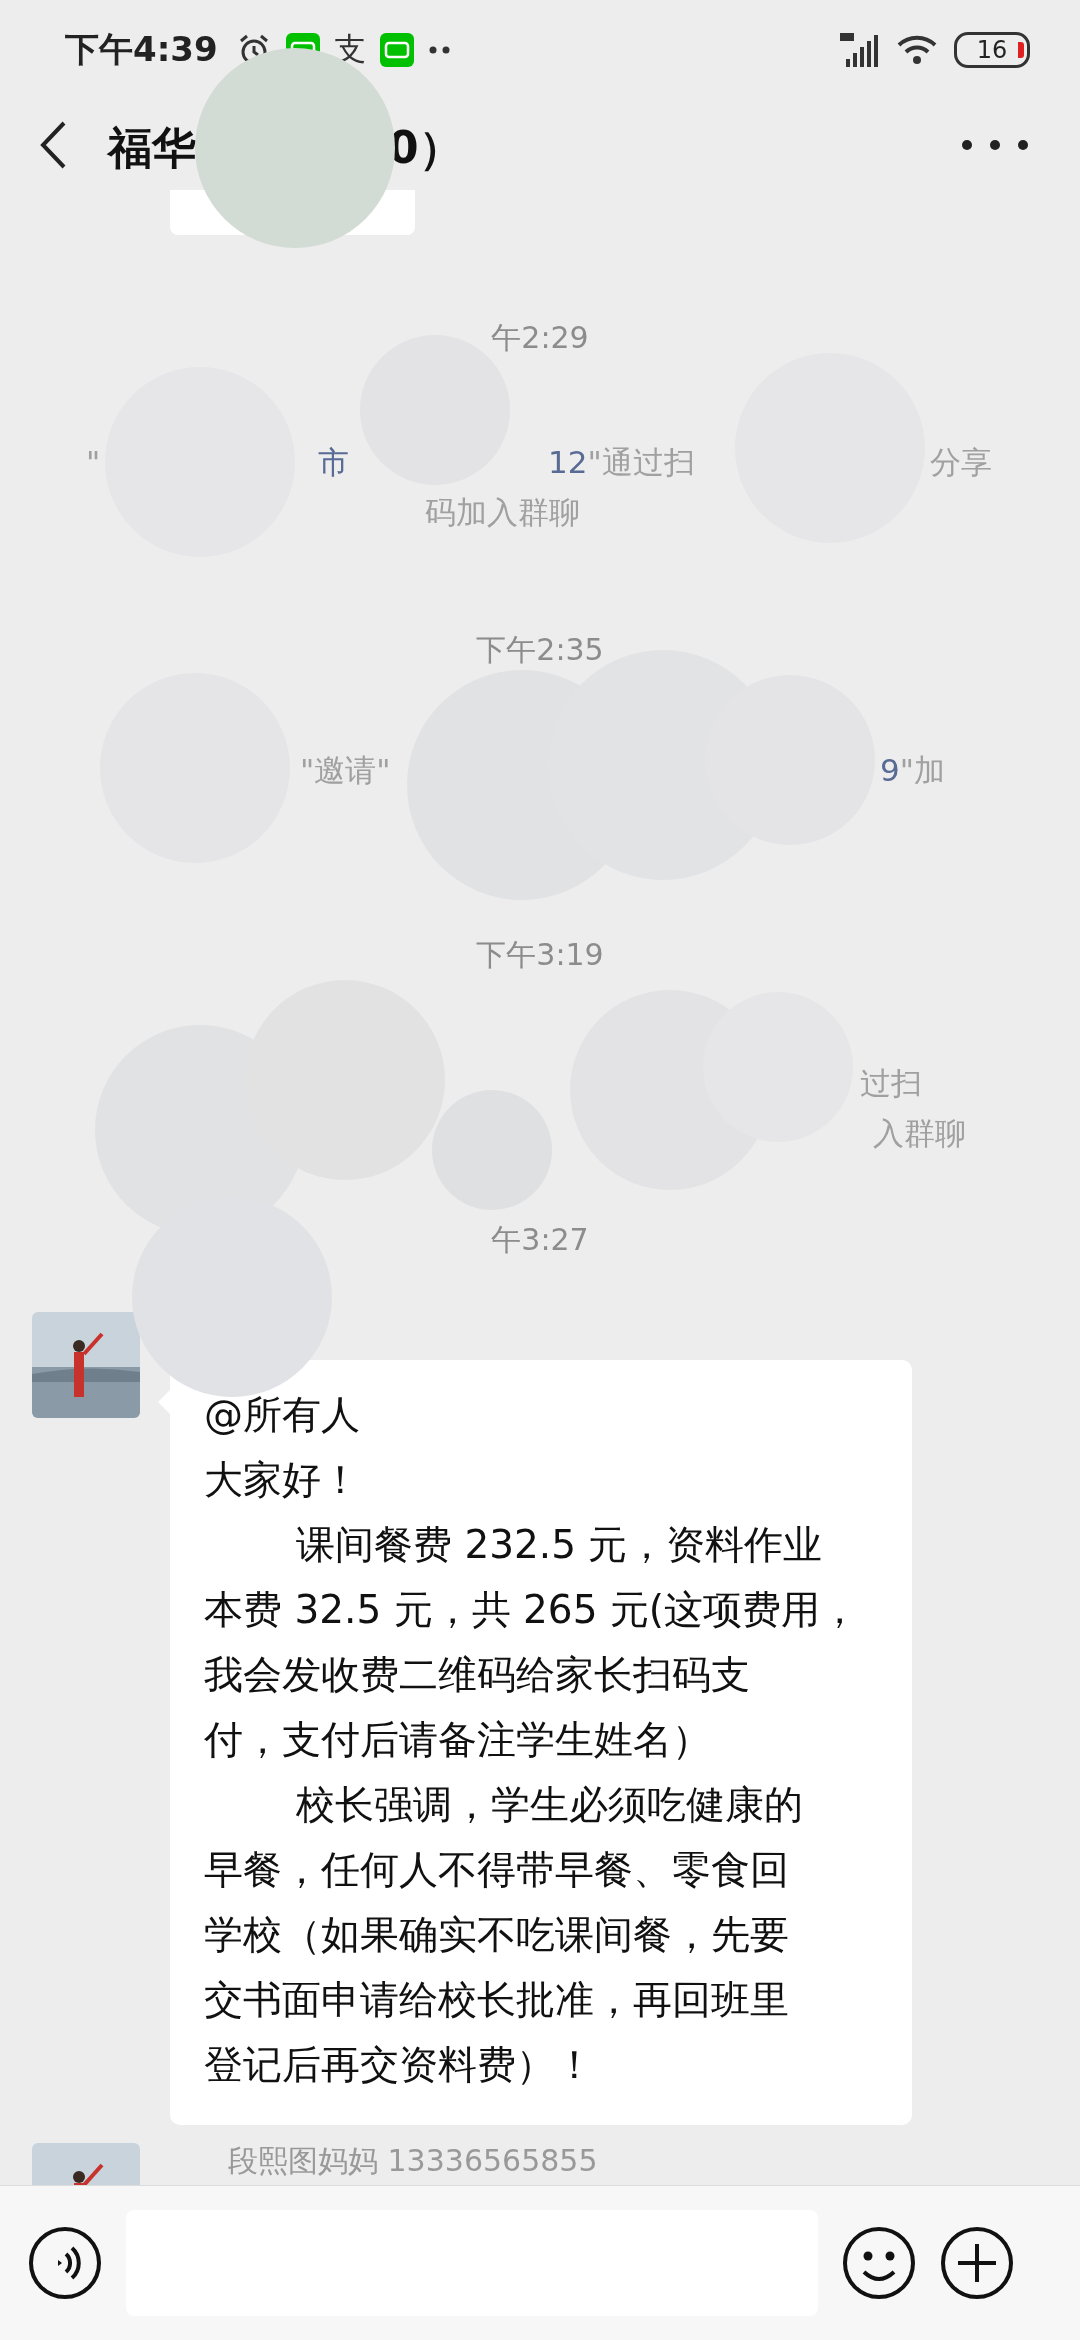  I want to click on system-text: "通过扫, so click(641, 462).